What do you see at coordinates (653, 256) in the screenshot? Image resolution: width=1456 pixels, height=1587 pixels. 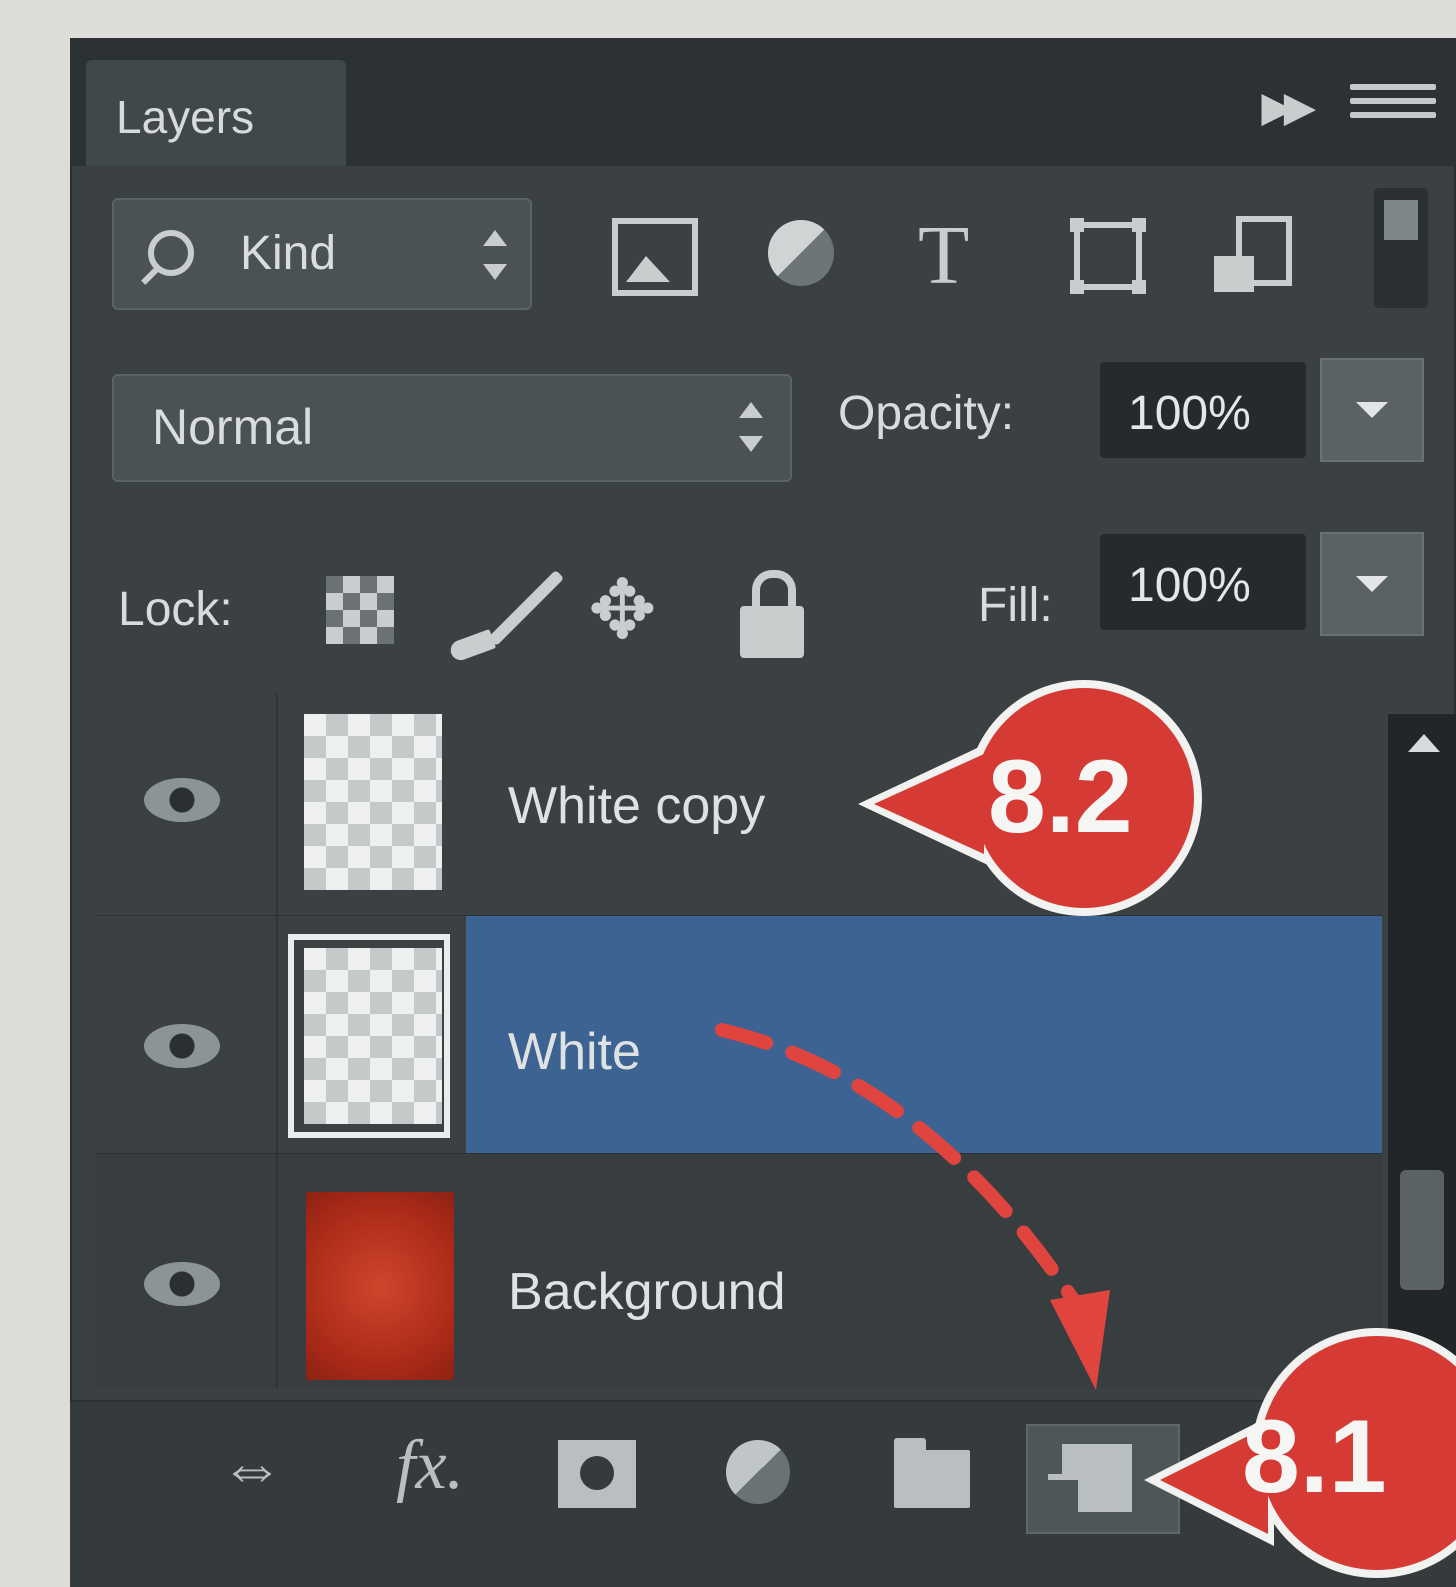 I see `filter-pixel-layers-icon` at bounding box center [653, 256].